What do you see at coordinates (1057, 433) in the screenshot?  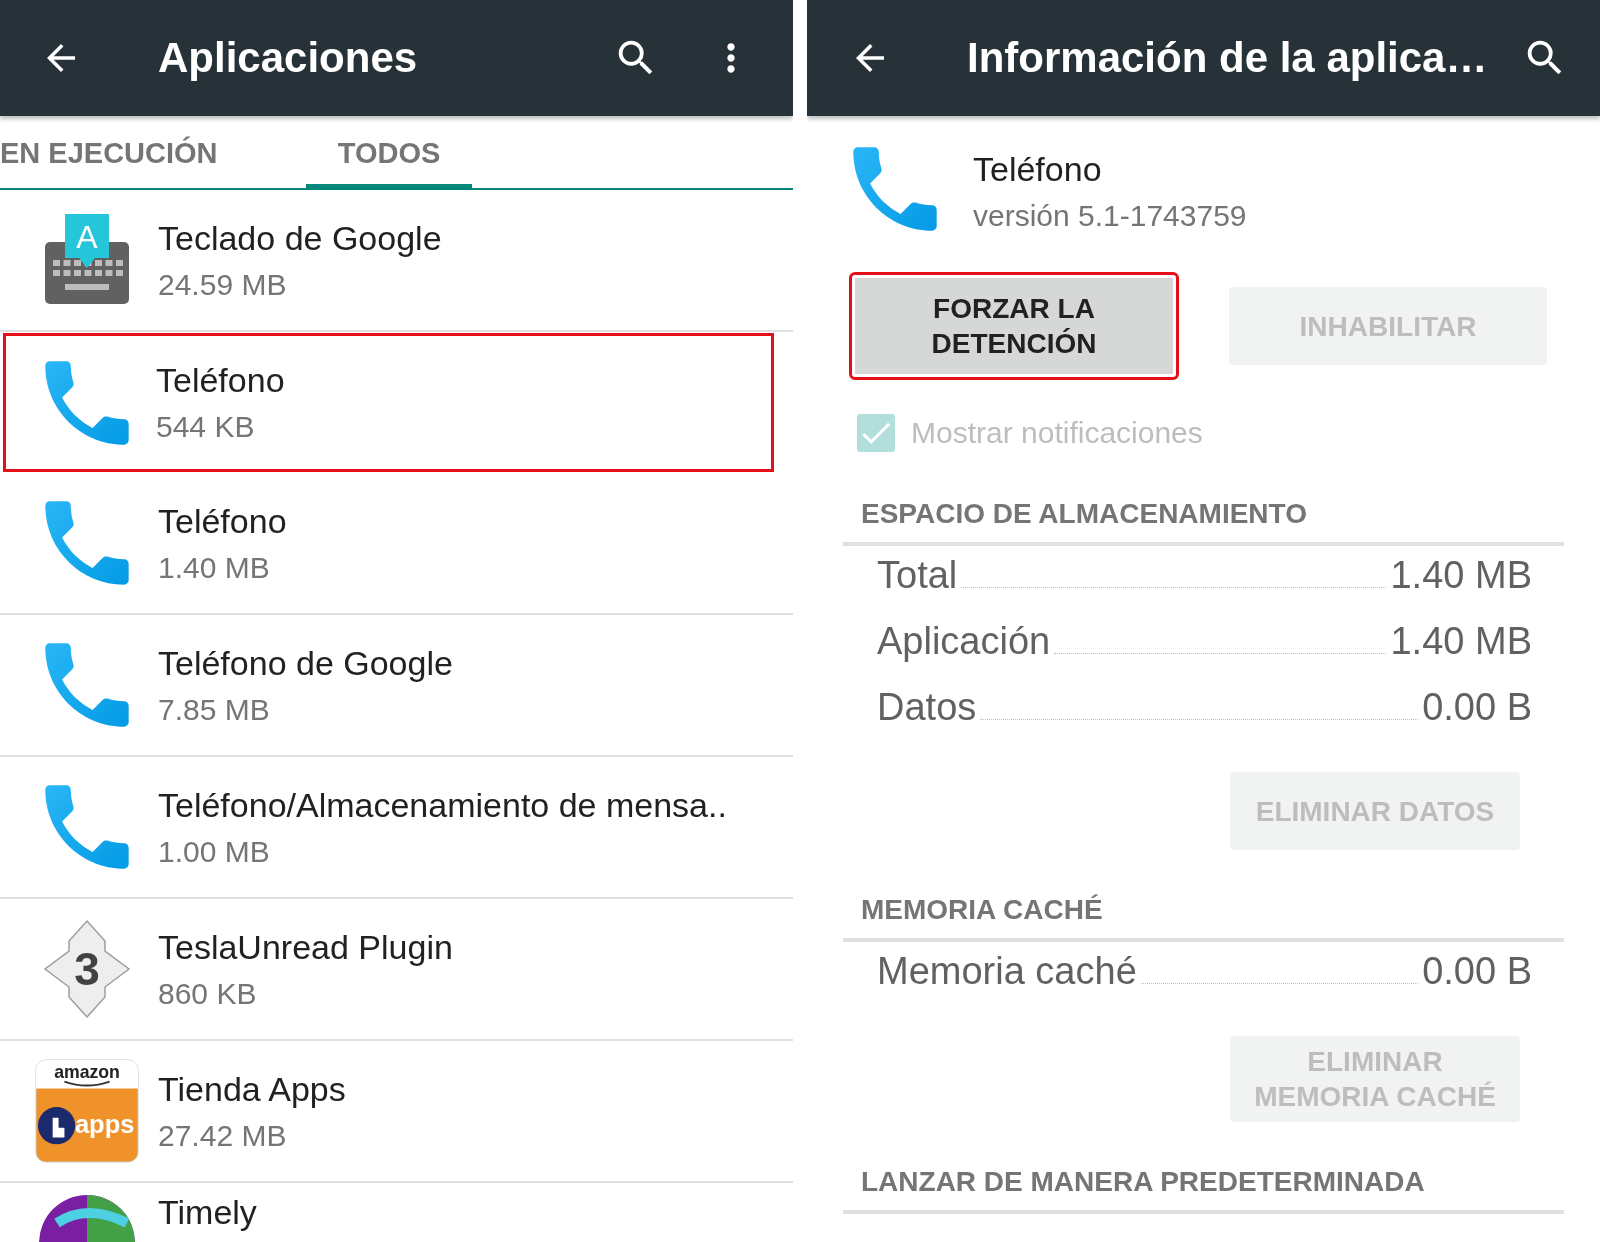 I see `checkbox-label: Mostrar notificaciones` at bounding box center [1057, 433].